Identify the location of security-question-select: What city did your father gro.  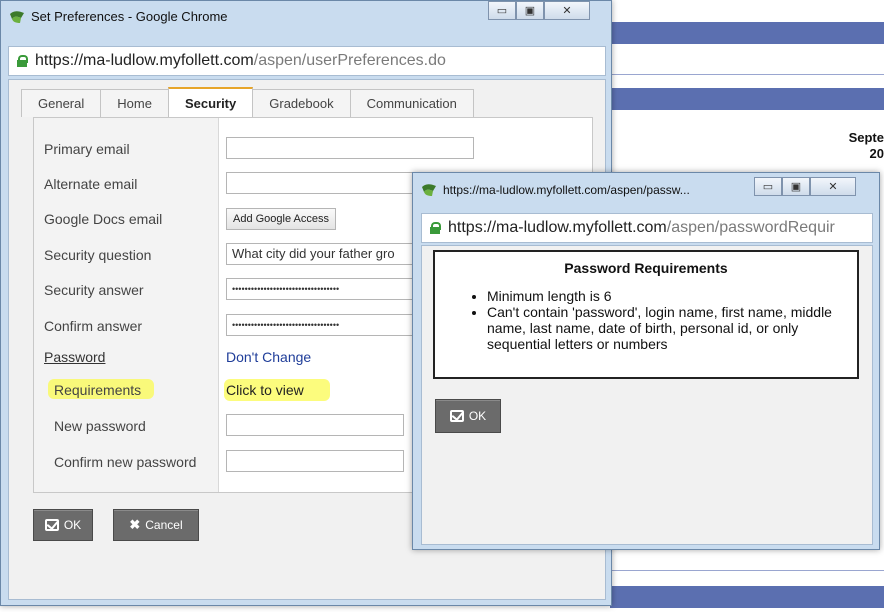
(321, 254).